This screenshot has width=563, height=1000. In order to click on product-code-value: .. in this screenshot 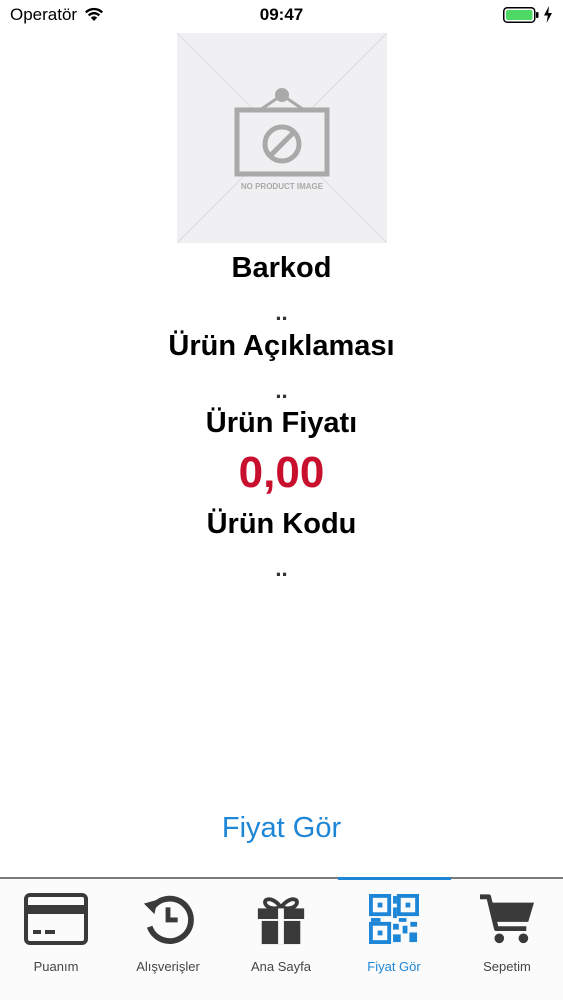, I will do `click(281, 568)`.